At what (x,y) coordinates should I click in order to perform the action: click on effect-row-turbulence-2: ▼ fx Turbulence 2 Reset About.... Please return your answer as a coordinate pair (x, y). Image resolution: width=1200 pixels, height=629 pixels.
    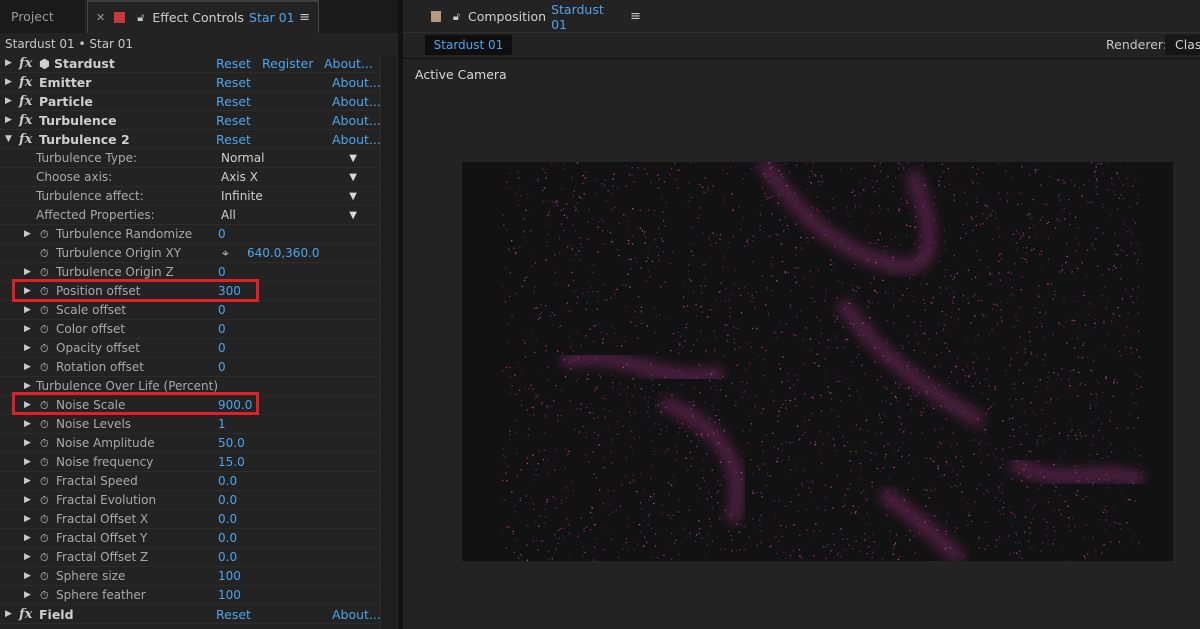
    Looking at the image, I should click on (190, 139).